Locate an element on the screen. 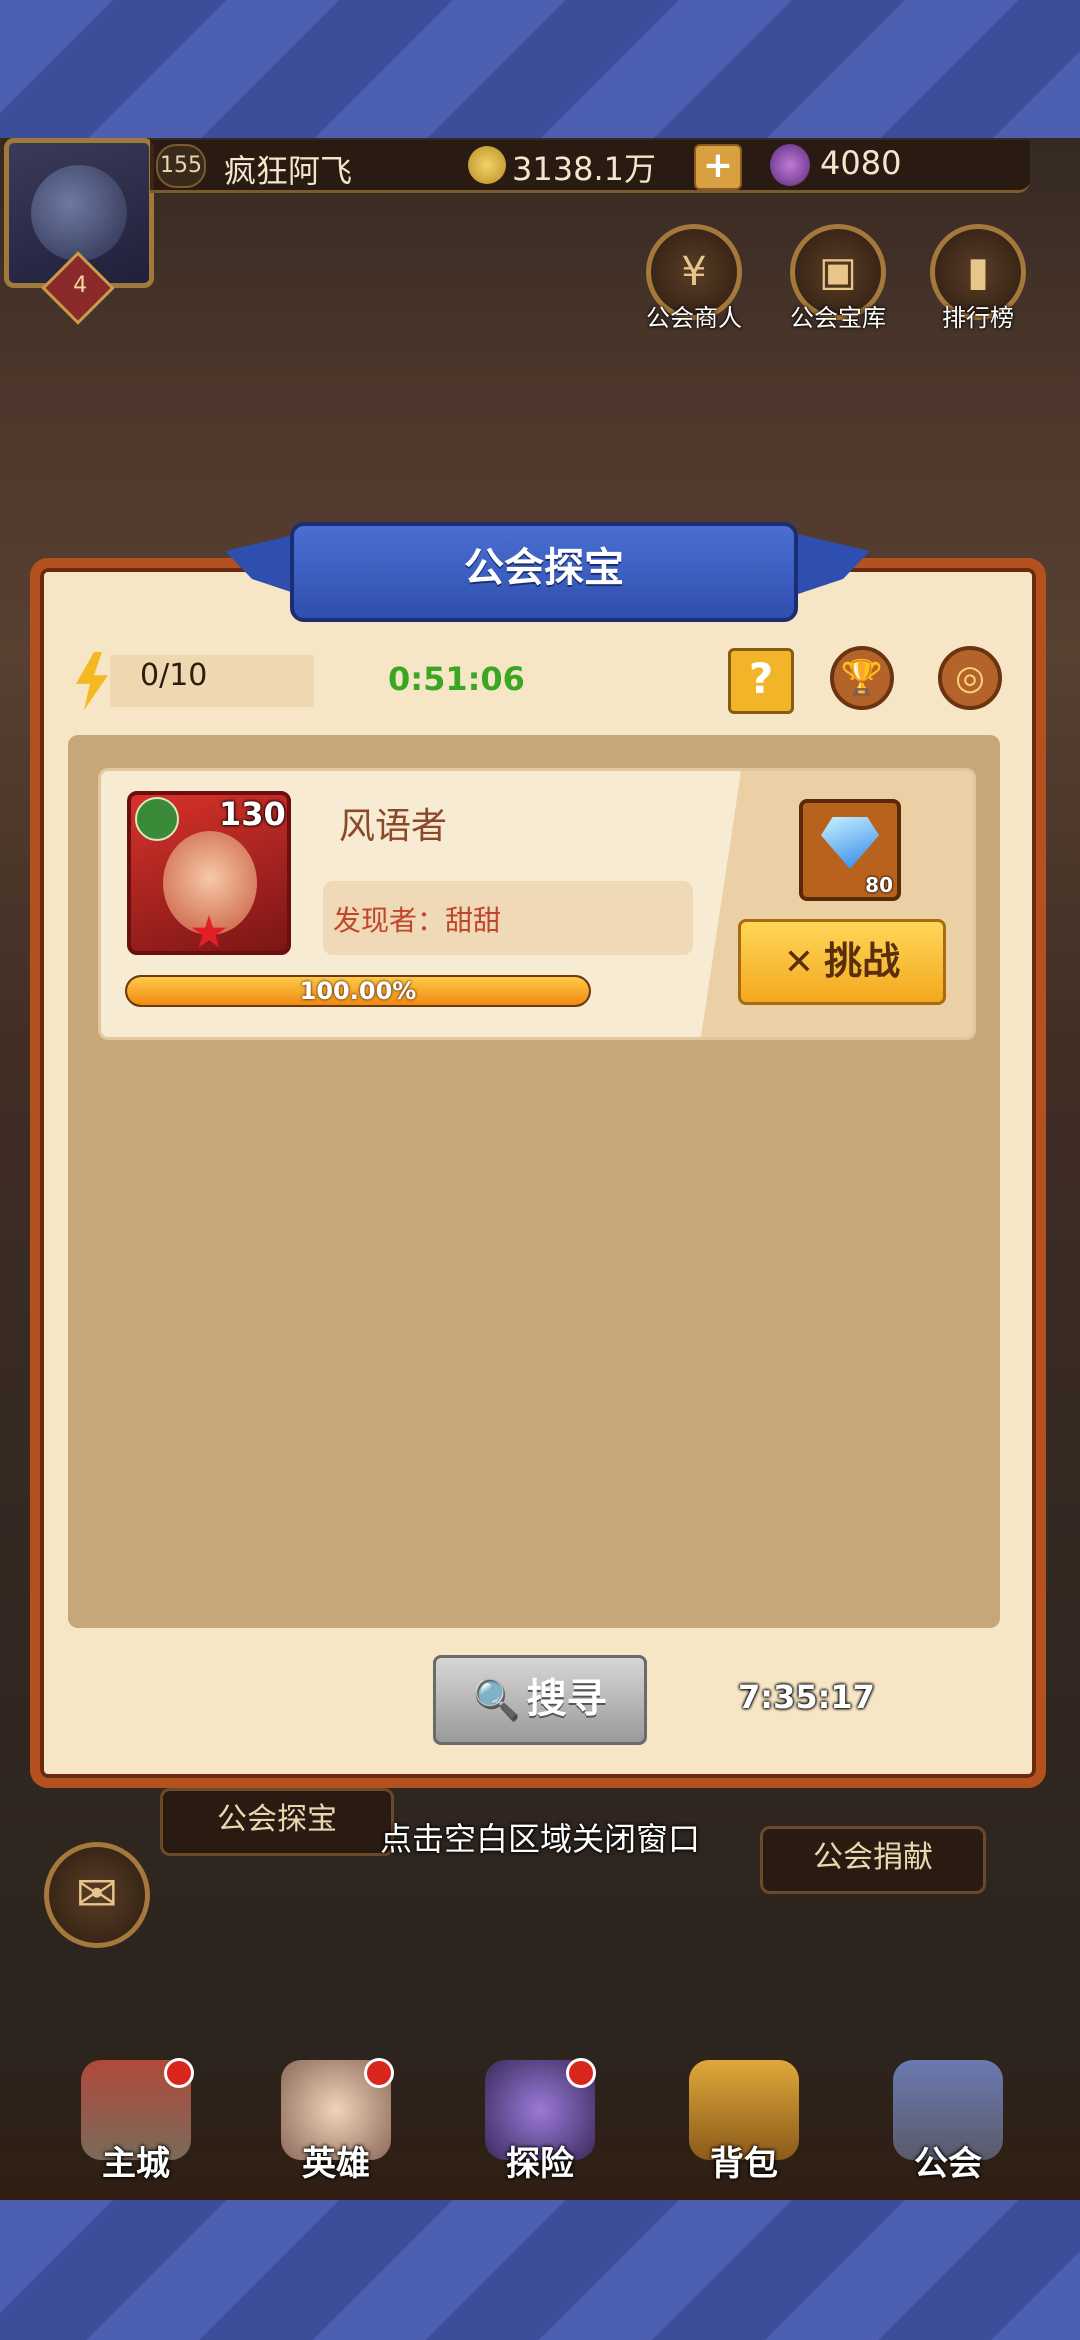 This screenshot has width=1080, height=2340. coin-amount: 3138.1万 is located at coordinates (584, 169).